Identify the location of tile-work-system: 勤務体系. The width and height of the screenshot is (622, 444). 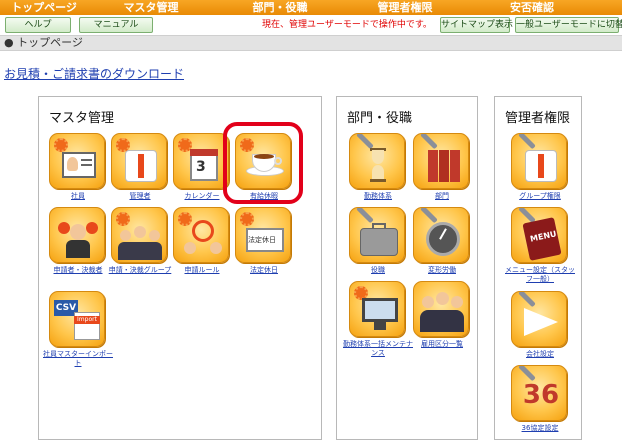
(378, 167).